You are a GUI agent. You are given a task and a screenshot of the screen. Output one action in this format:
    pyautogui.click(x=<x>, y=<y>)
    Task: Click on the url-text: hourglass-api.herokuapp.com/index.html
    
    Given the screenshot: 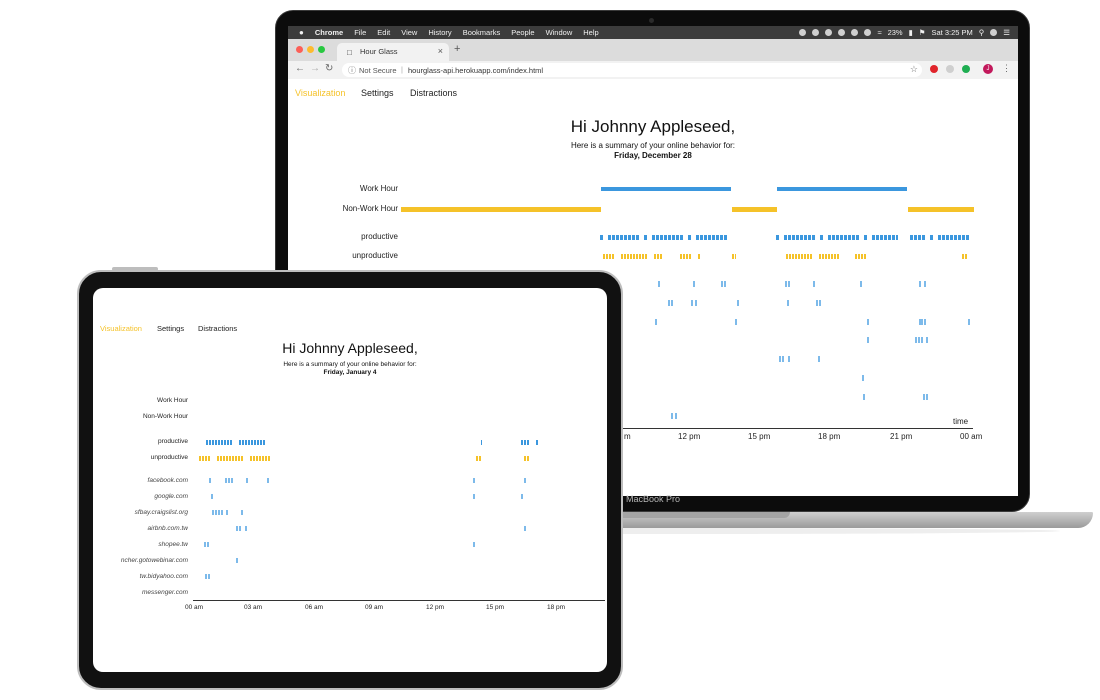 What is the action you would take?
    pyautogui.click(x=475, y=70)
    